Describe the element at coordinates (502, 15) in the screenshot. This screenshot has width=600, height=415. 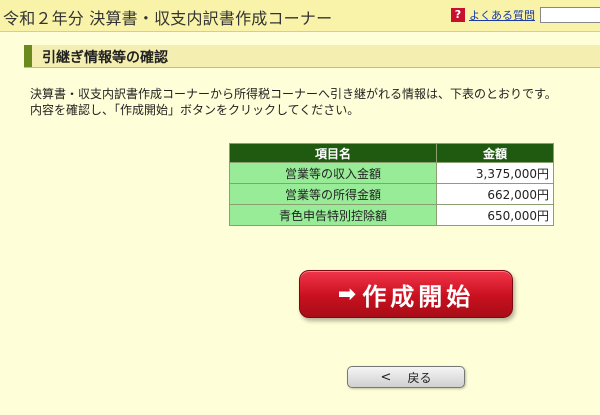
I see `faq-link: よくある質問` at that location.